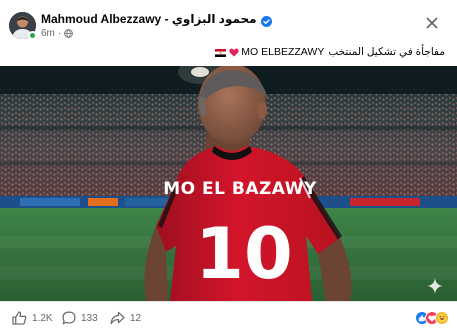 The width and height of the screenshot is (457, 332). What do you see at coordinates (136, 318) in the screenshot?
I see `share-count: 12` at bounding box center [136, 318].